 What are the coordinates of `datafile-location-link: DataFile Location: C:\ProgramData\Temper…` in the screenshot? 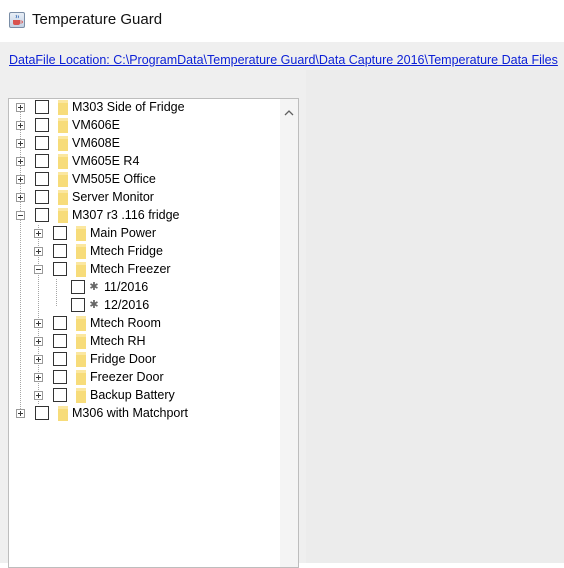 It's located at (283, 60).